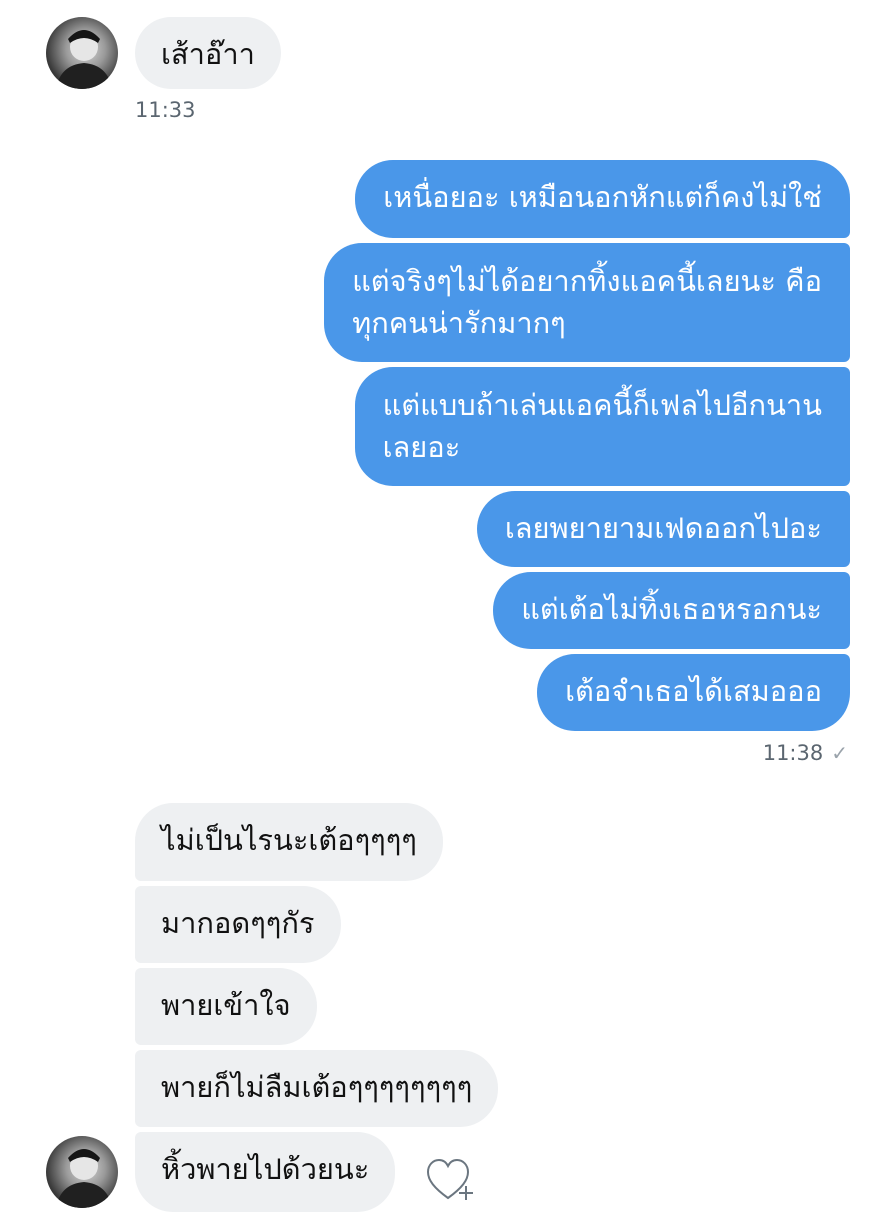  I want to click on message-text: เลยพยายามเฟดออกไปอะ, so click(663, 528).